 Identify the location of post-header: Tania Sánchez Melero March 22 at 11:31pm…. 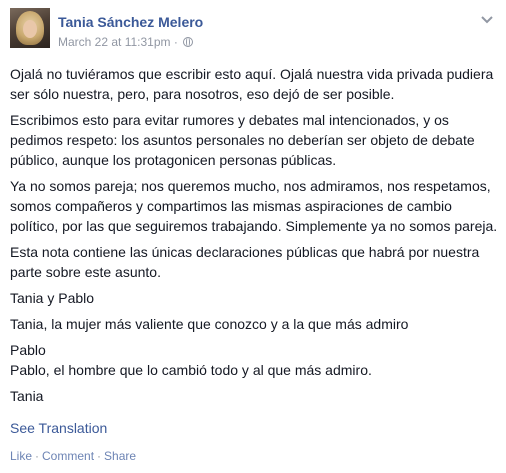
(255, 32).